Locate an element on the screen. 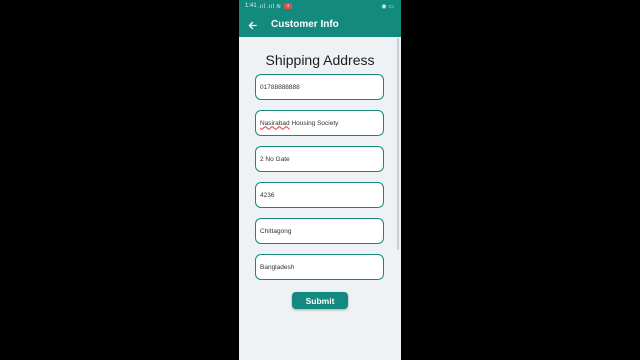 The height and width of the screenshot is (360, 640). country-field: Bangladesh is located at coordinates (319, 267).